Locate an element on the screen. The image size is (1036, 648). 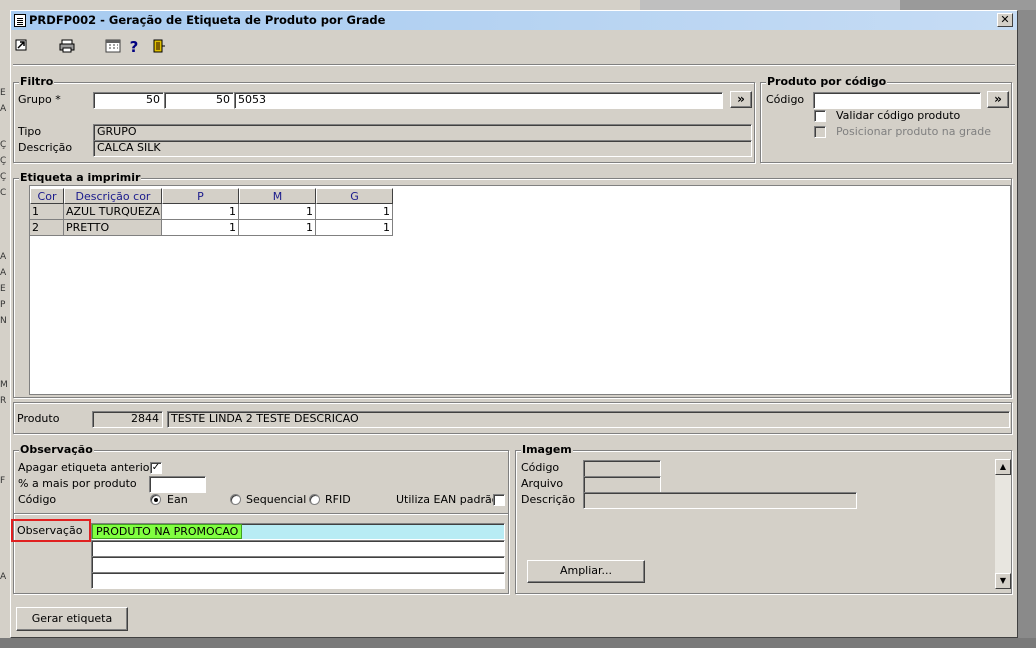
codigo-input is located at coordinates (897, 100).